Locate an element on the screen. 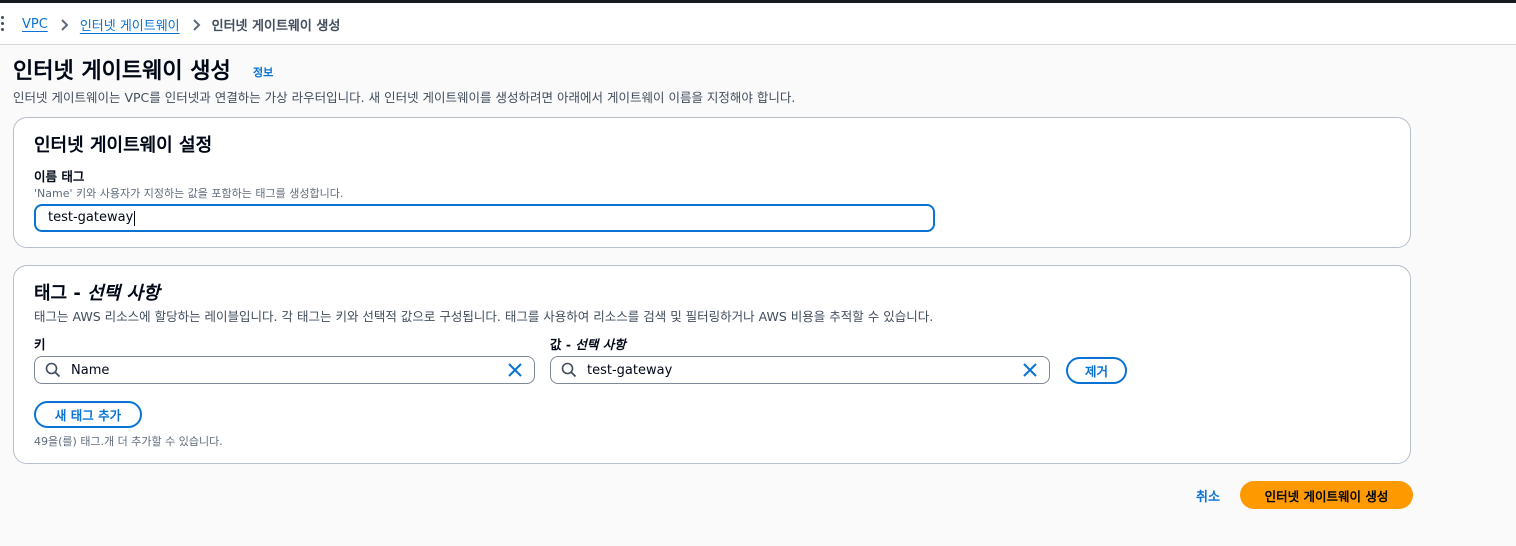  name-tag-hint: 'Name' 키와 사용자가 지정하는 값을 포함하는 태그를 생성합니다. is located at coordinates (189, 193).